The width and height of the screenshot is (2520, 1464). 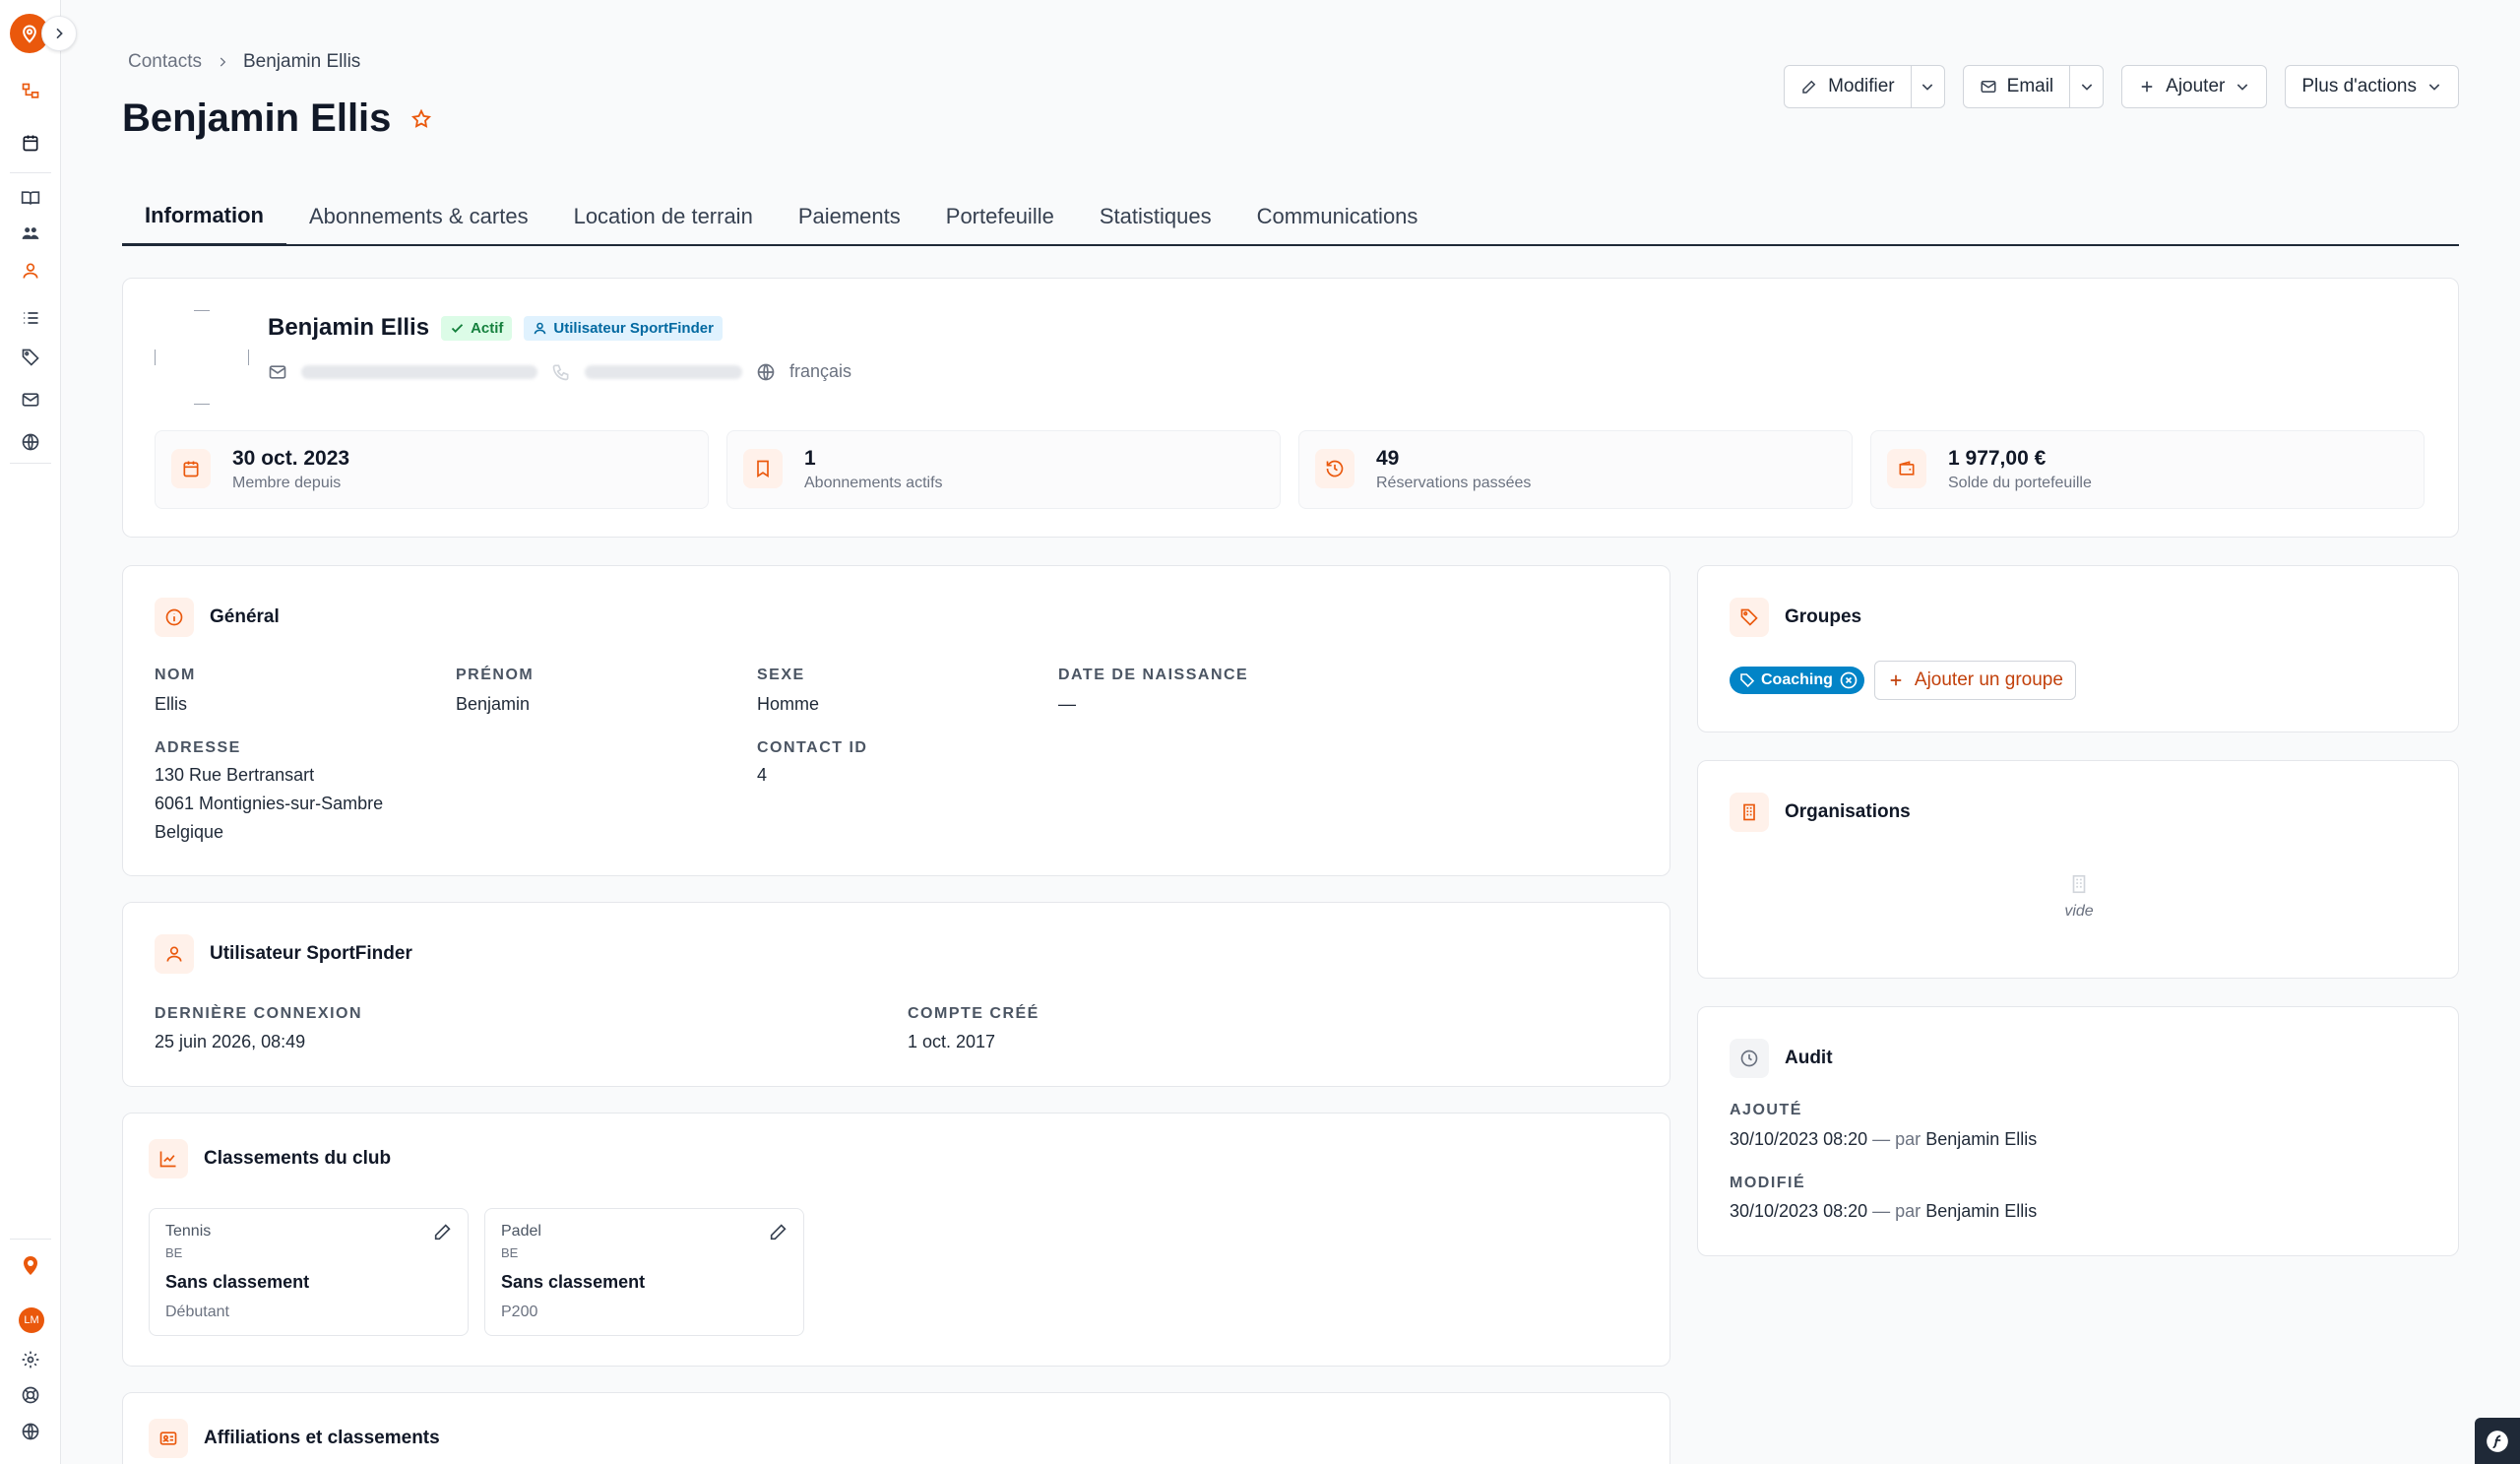 What do you see at coordinates (30, 400) in the screenshot?
I see `sidebar-item-mail` at bounding box center [30, 400].